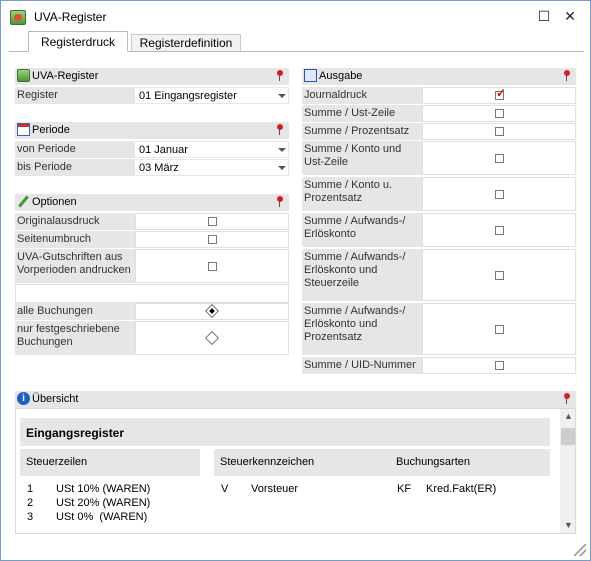  I want to click on register-row: Register 01 Eingangsregister, so click(152, 95).